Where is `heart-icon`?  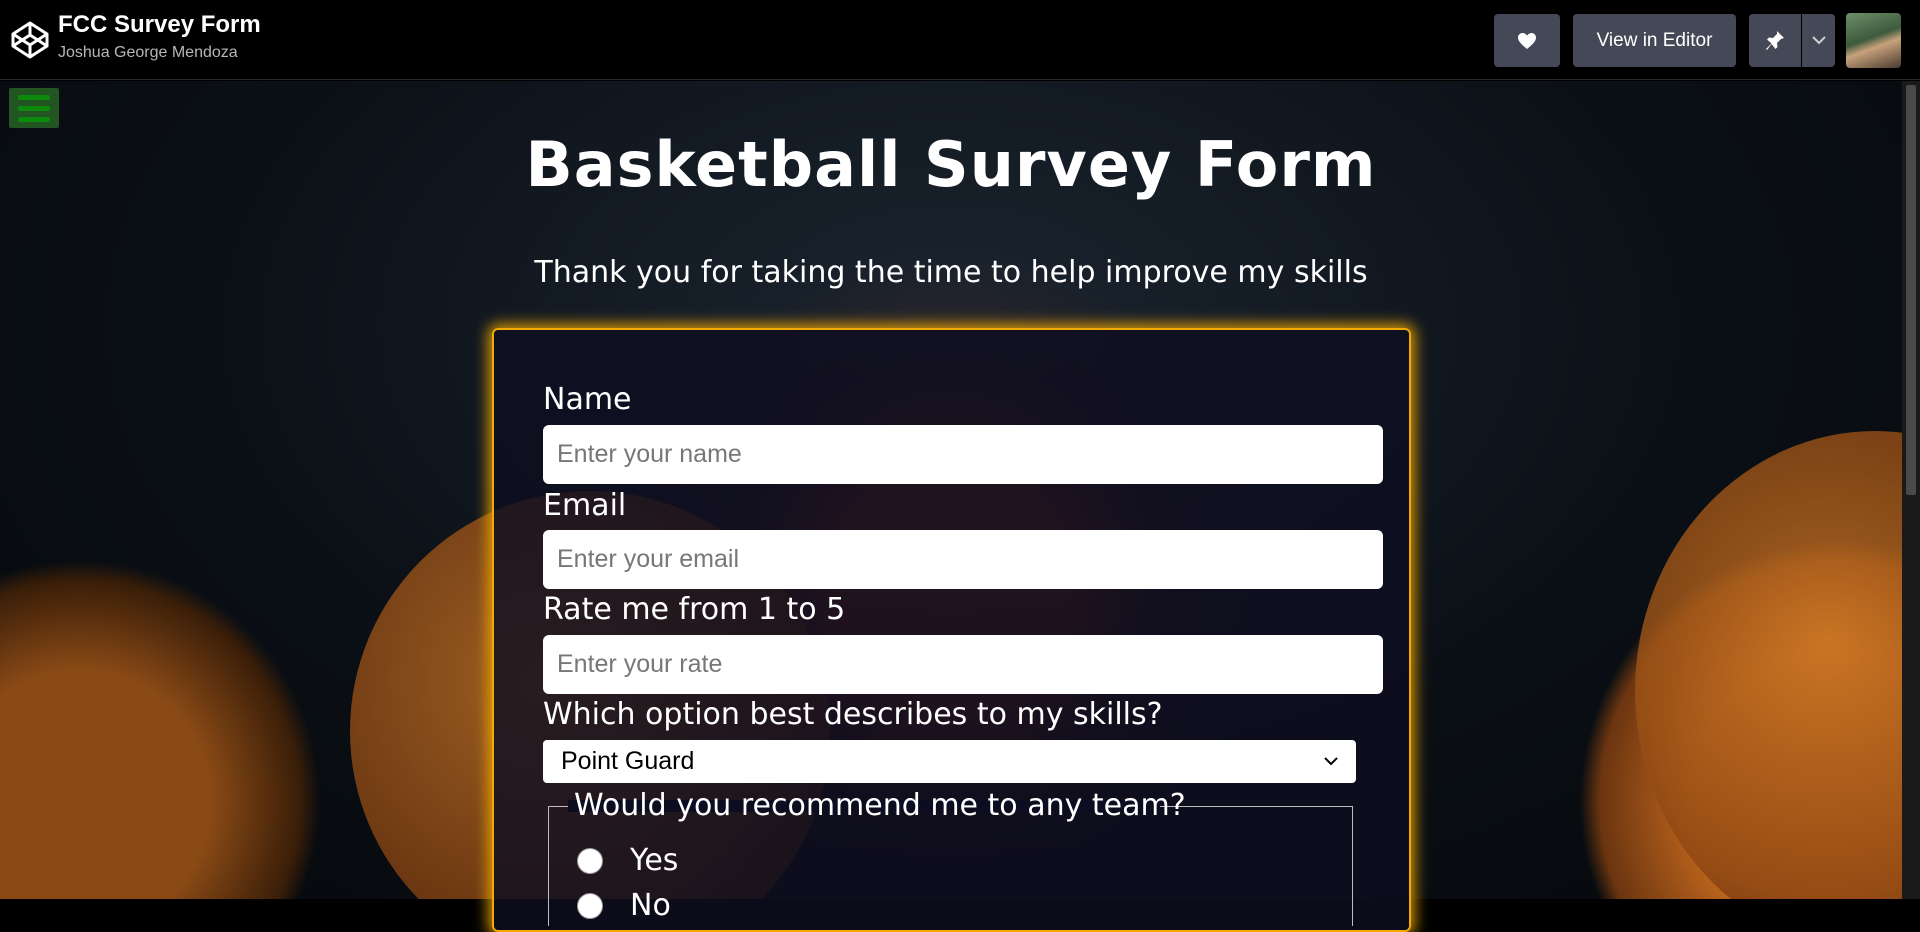
heart-icon is located at coordinates (1527, 40).